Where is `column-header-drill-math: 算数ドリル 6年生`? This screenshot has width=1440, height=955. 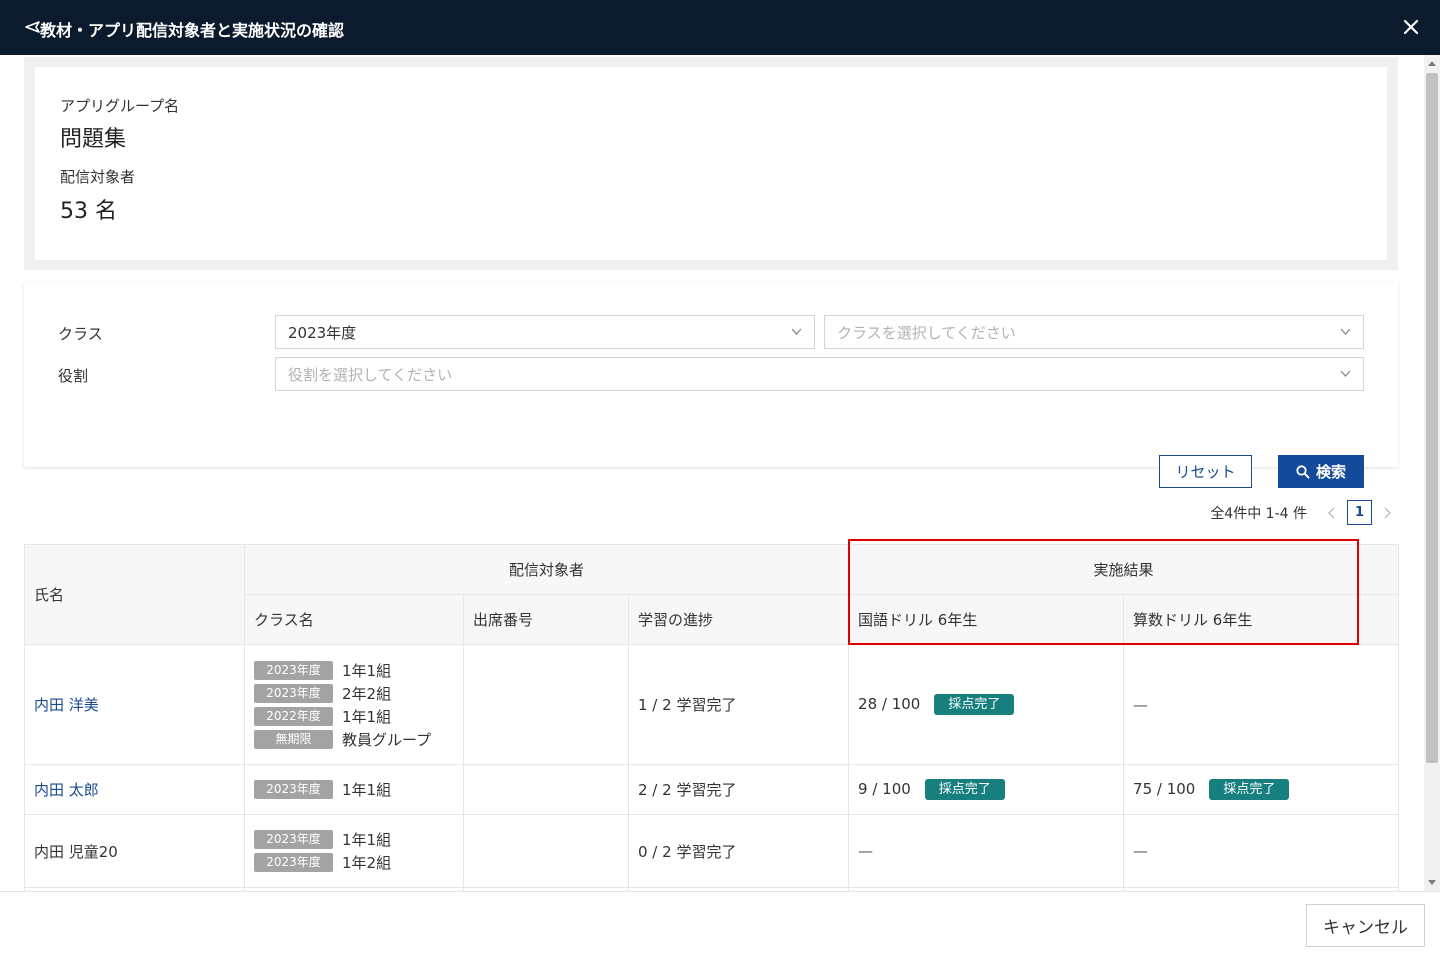 column-header-drill-math: 算数ドリル 6年生 is located at coordinates (1261, 619).